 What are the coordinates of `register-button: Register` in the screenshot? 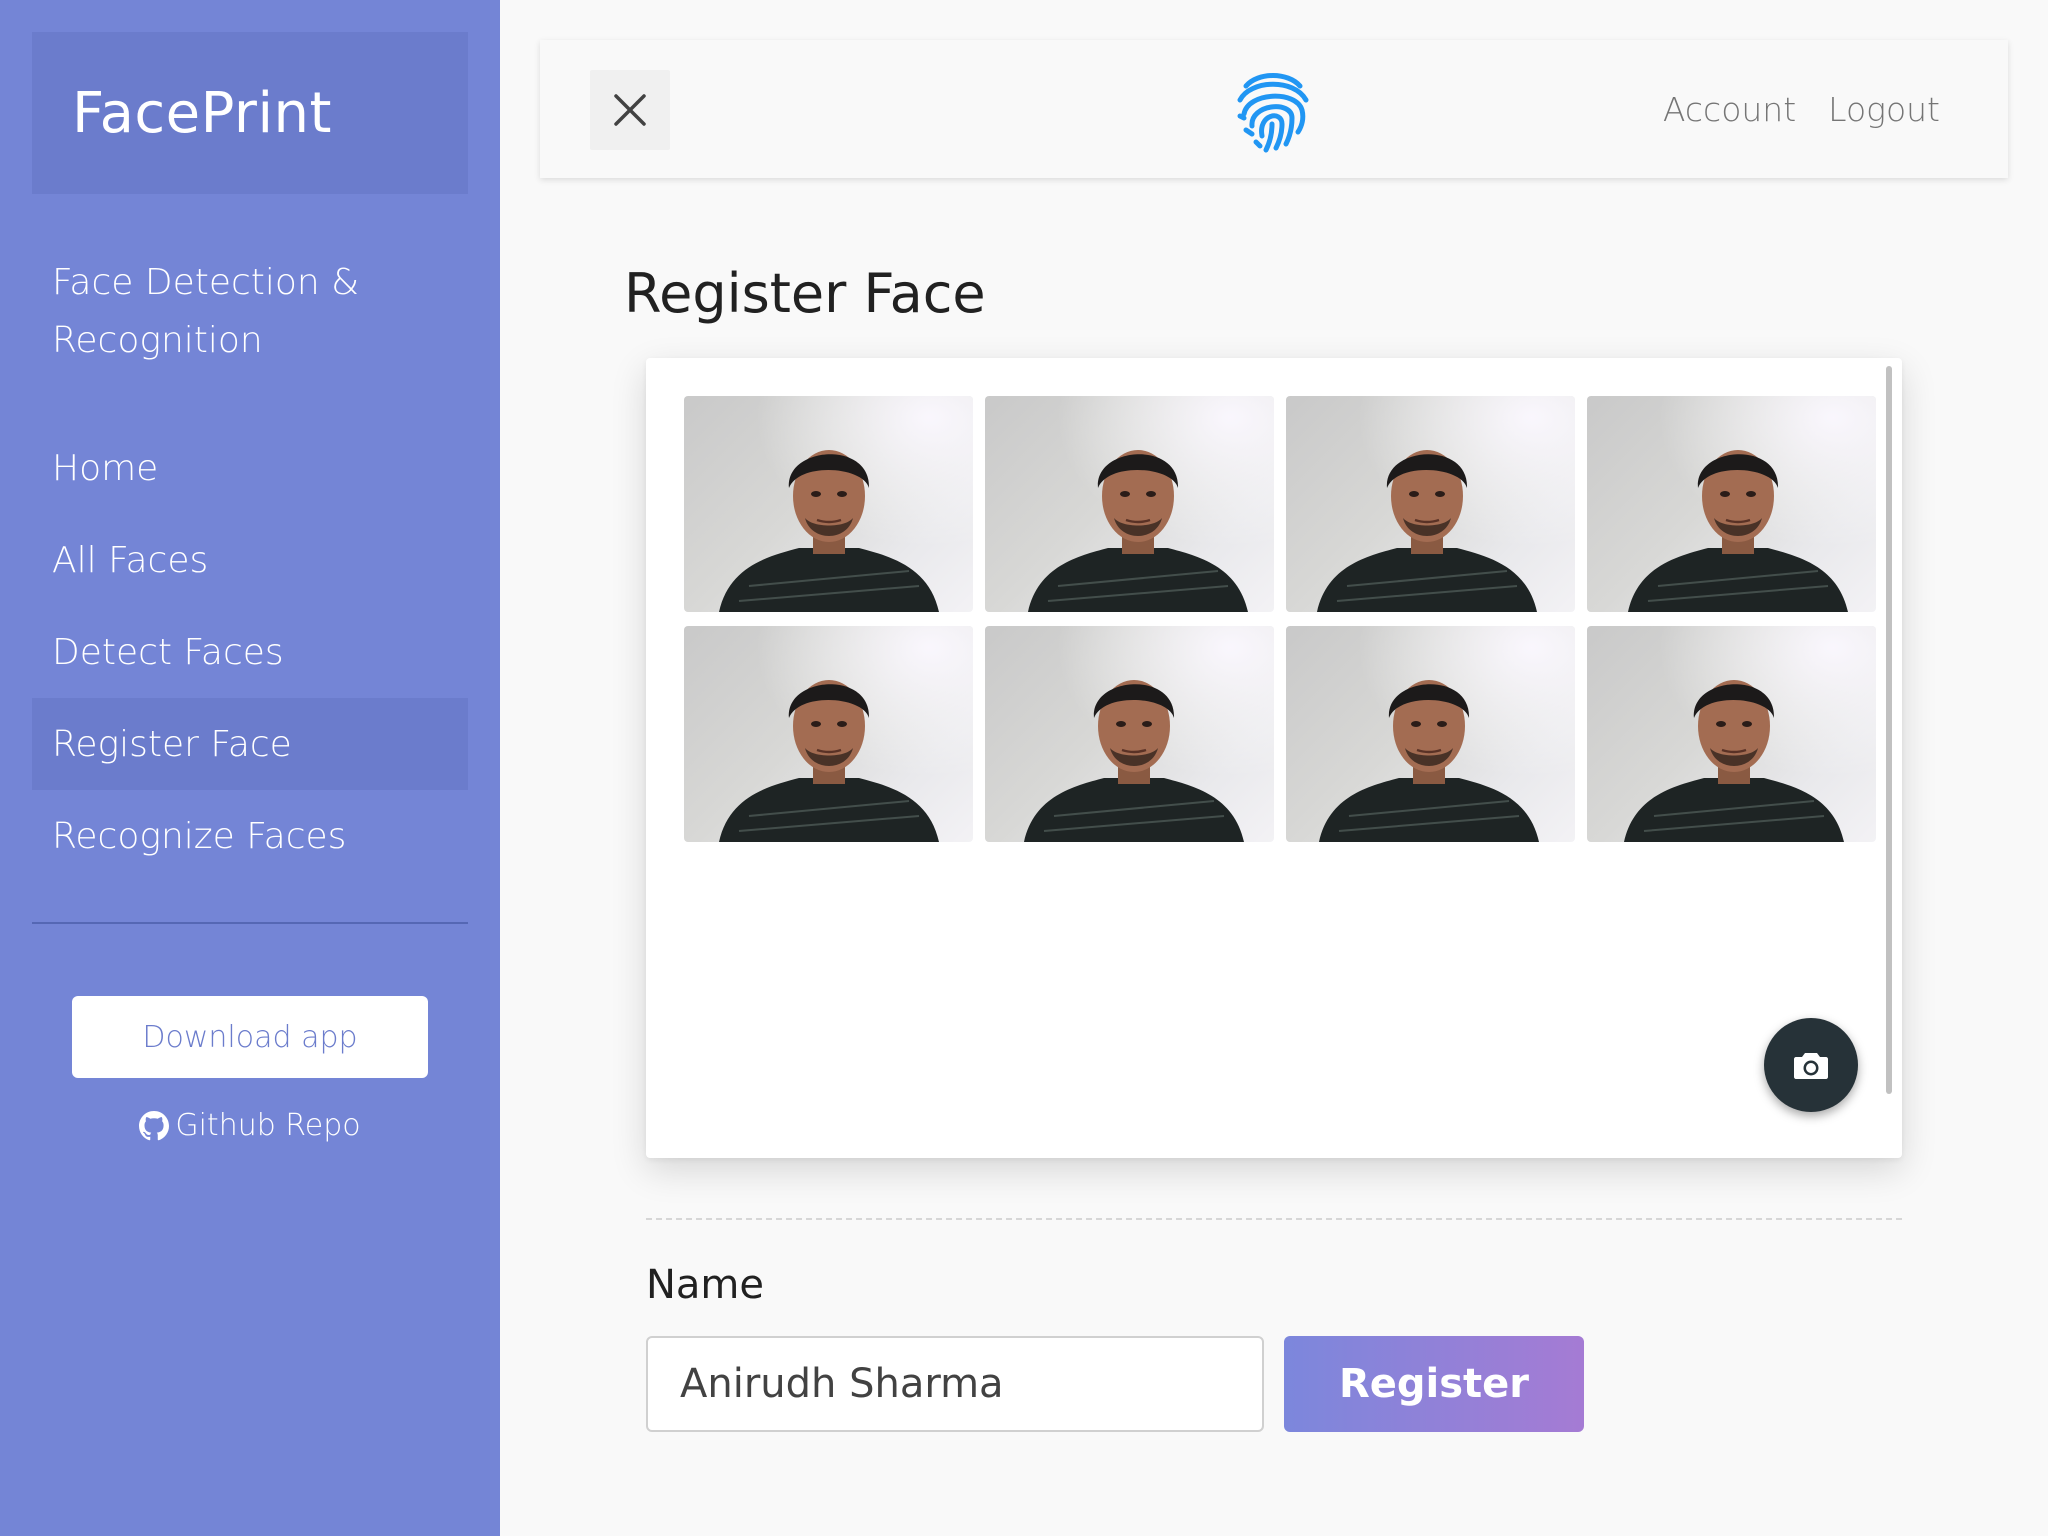 It's located at (1434, 1384).